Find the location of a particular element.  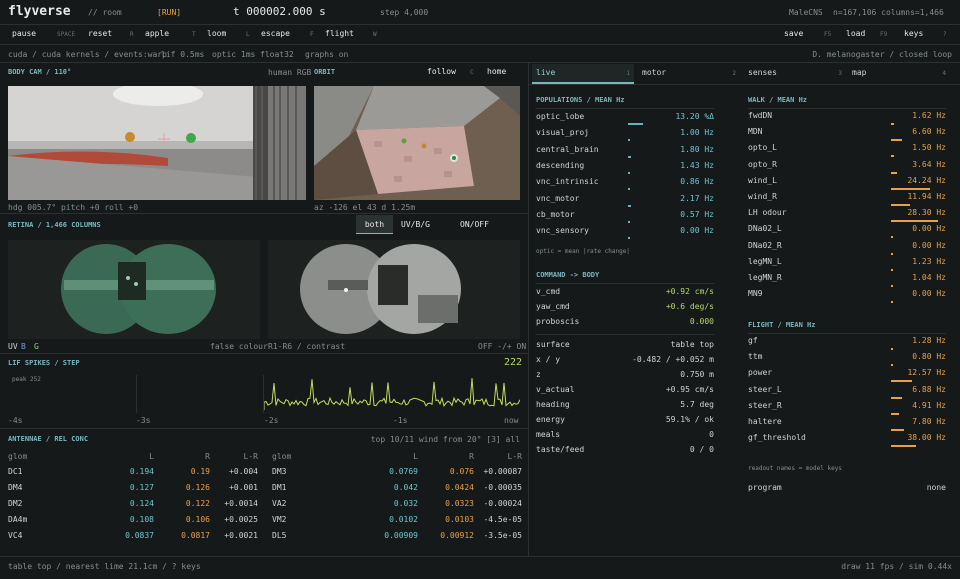

save-button: save is located at coordinates (793, 33).